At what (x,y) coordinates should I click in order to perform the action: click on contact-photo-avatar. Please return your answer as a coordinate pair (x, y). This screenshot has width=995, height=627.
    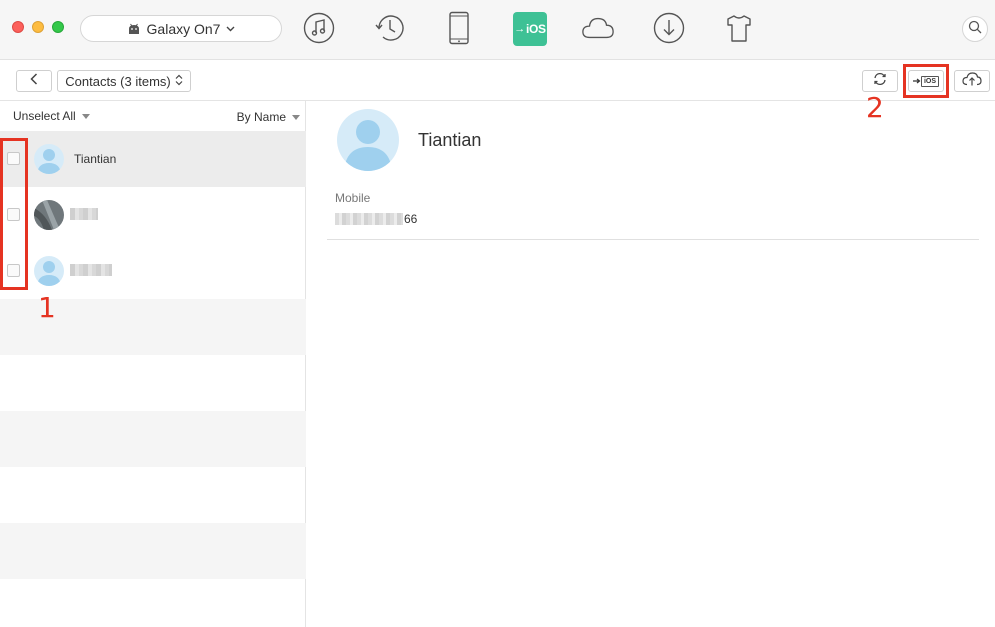
    Looking at the image, I should click on (49, 215).